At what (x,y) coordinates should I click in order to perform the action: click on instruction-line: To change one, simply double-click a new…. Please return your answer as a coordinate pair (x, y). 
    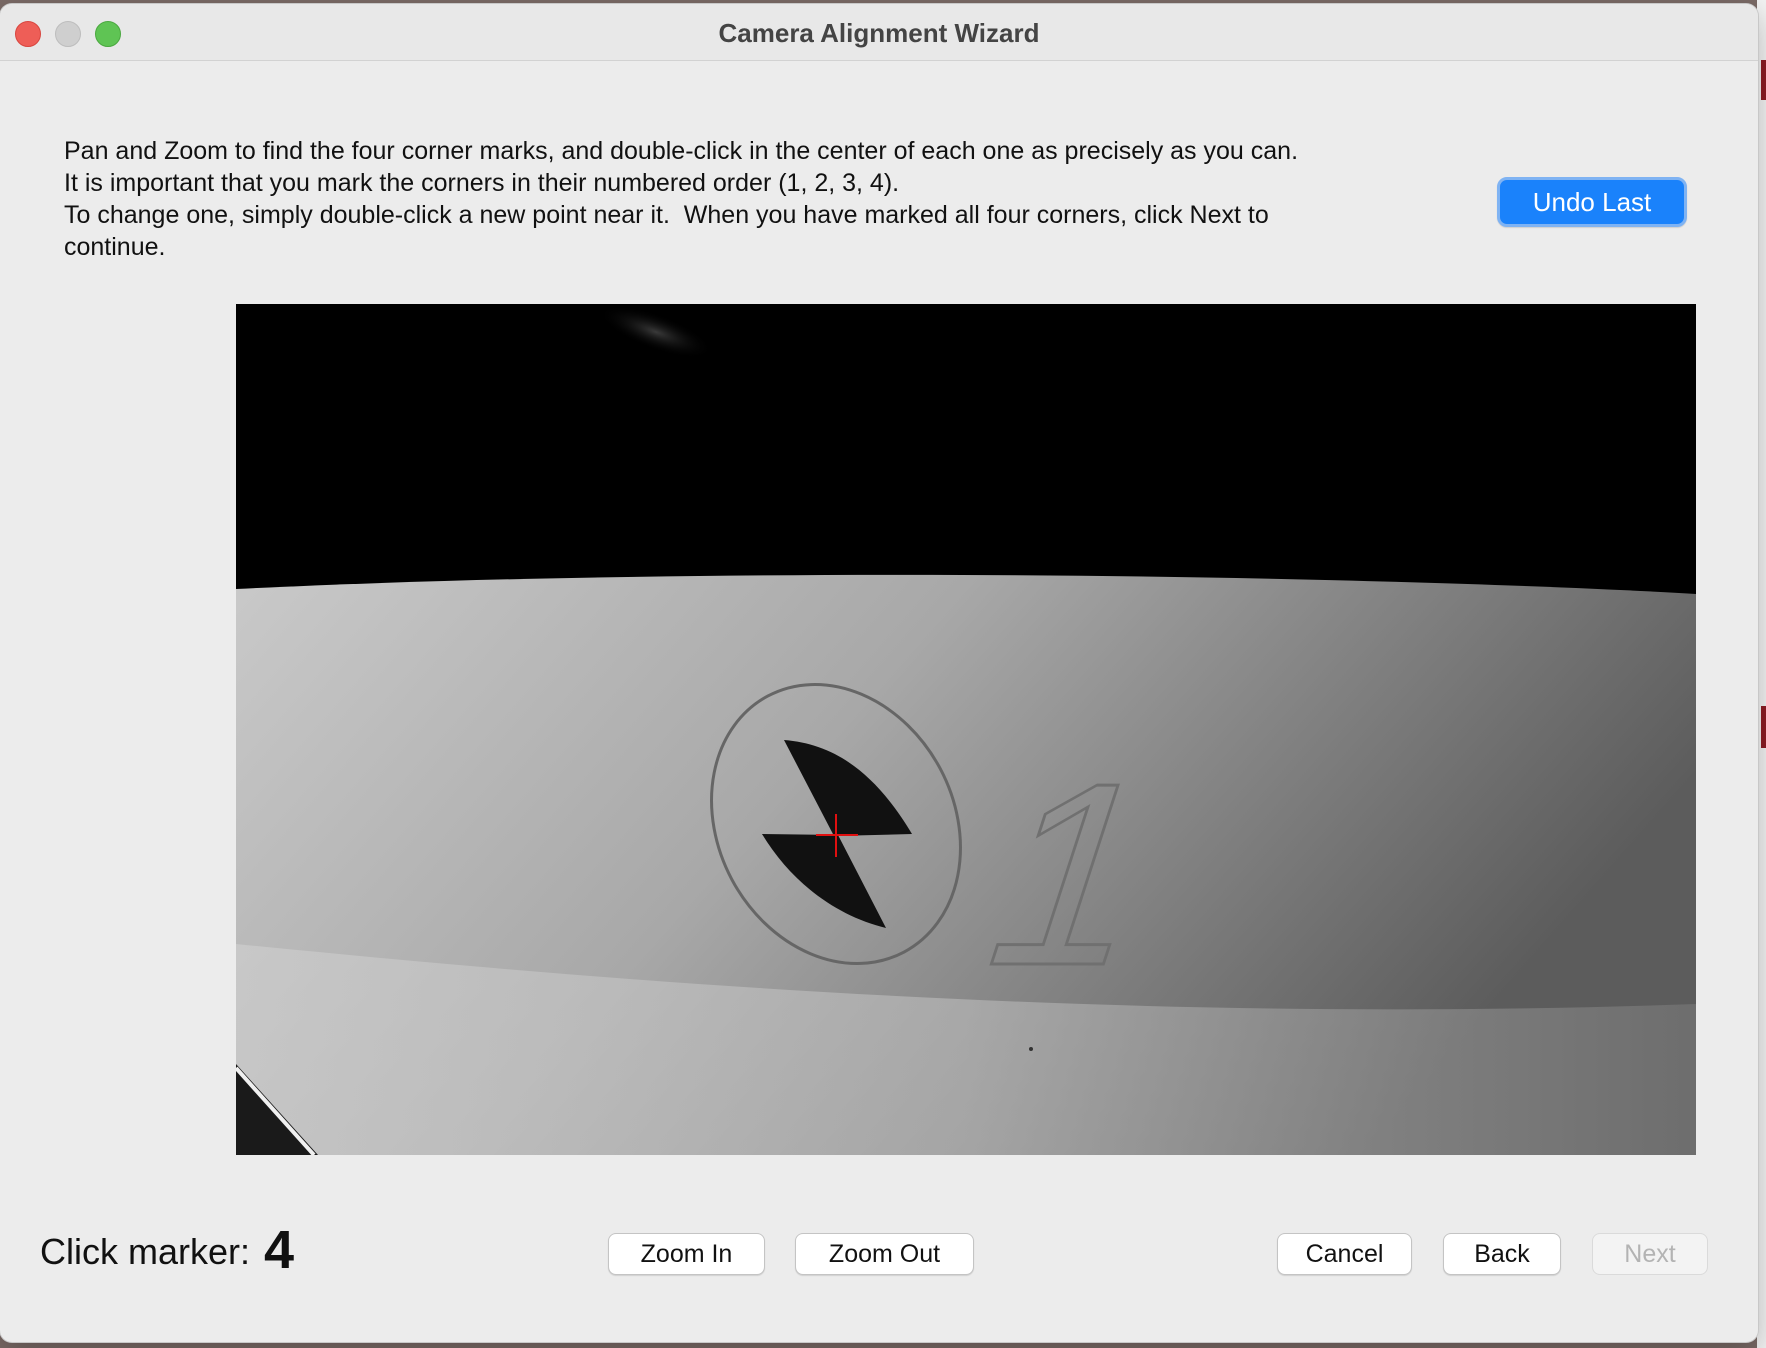
    Looking at the image, I should click on (666, 215).